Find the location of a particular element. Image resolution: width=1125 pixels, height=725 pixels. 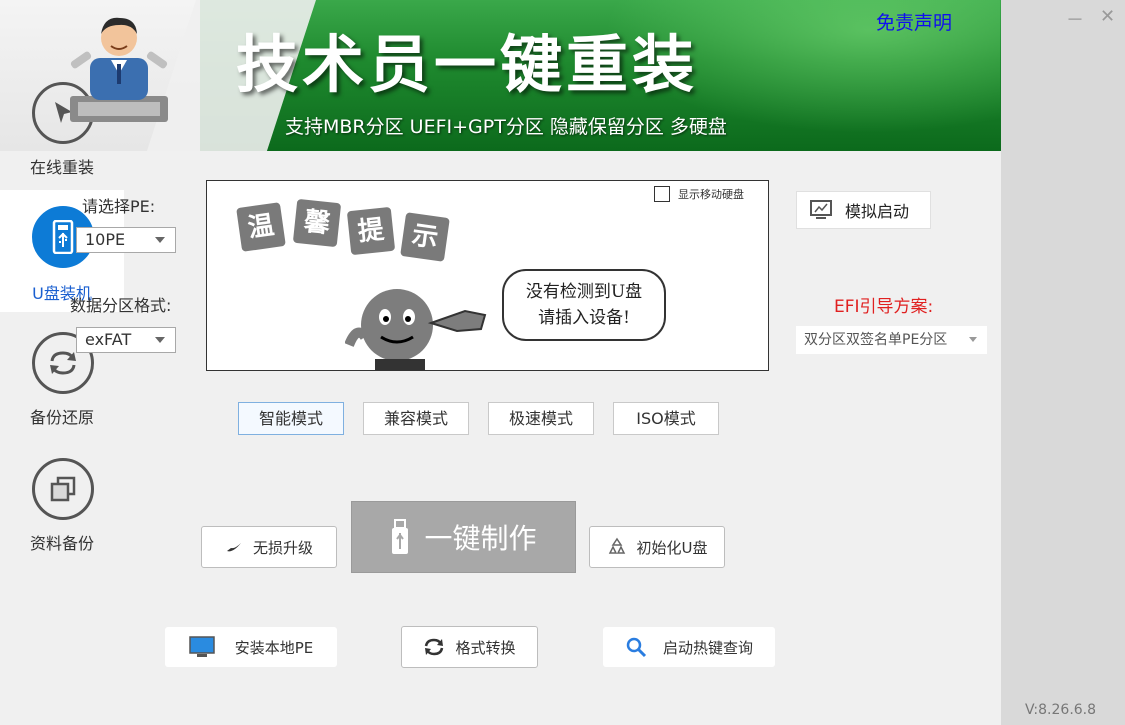

usb-drive-icon is located at coordinates (400, 537).